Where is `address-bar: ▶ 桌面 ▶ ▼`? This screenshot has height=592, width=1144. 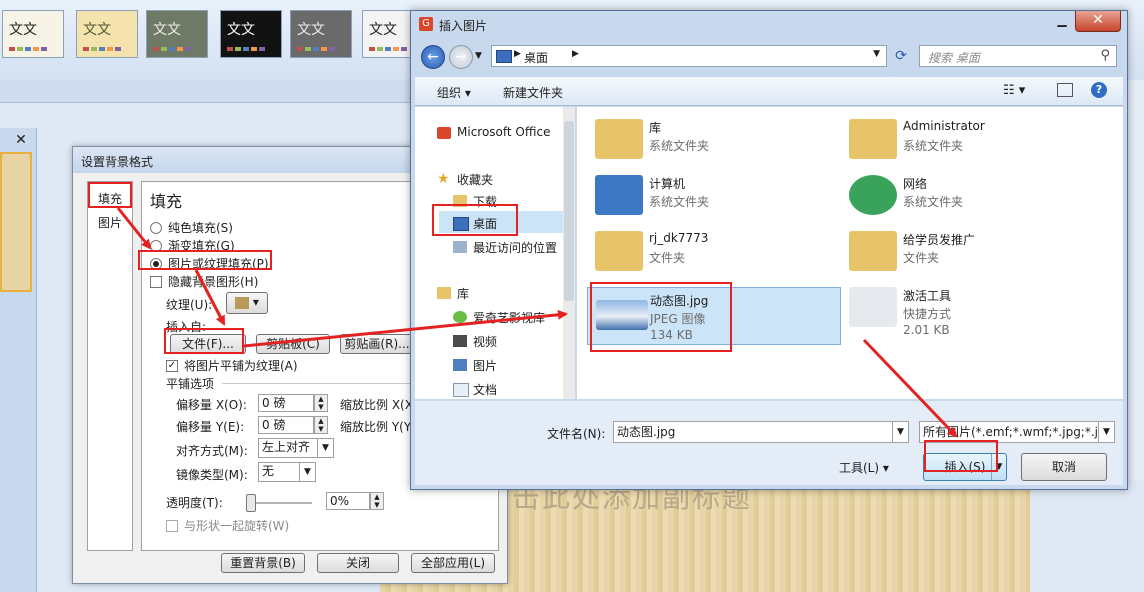 address-bar: ▶ 桌面 ▶ ▼ is located at coordinates (689, 56).